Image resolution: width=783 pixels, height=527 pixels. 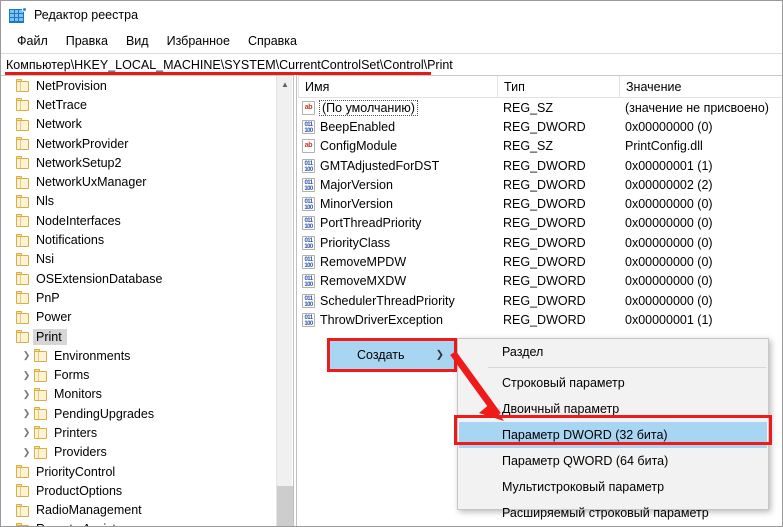 What do you see at coordinates (613, 487) in the screenshot?
I see `submenu-item: Мультистроковый параметр` at bounding box center [613, 487].